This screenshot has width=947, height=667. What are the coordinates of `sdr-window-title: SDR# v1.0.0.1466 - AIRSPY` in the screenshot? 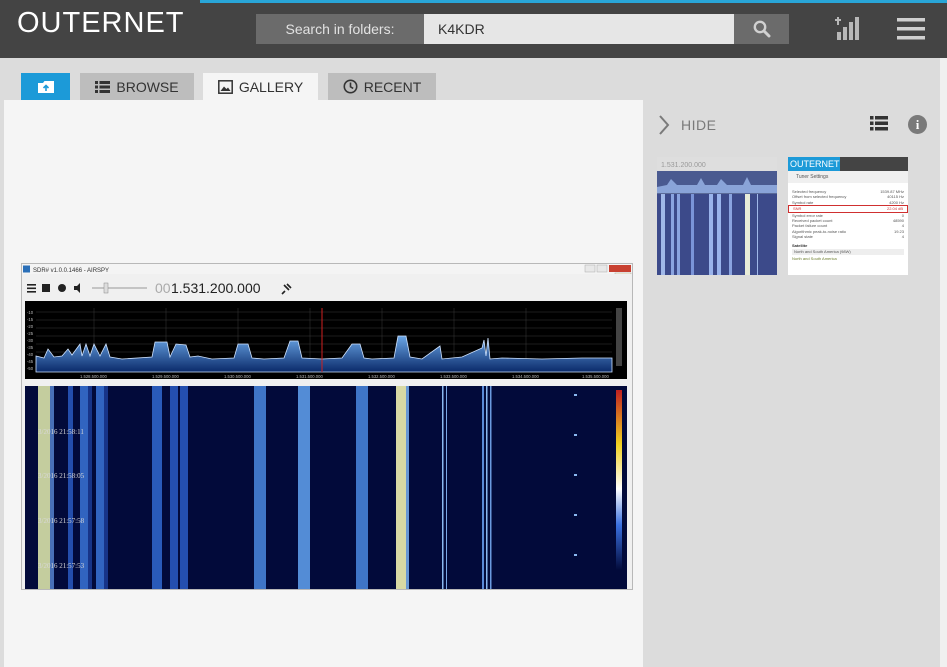 It's located at (71, 271).